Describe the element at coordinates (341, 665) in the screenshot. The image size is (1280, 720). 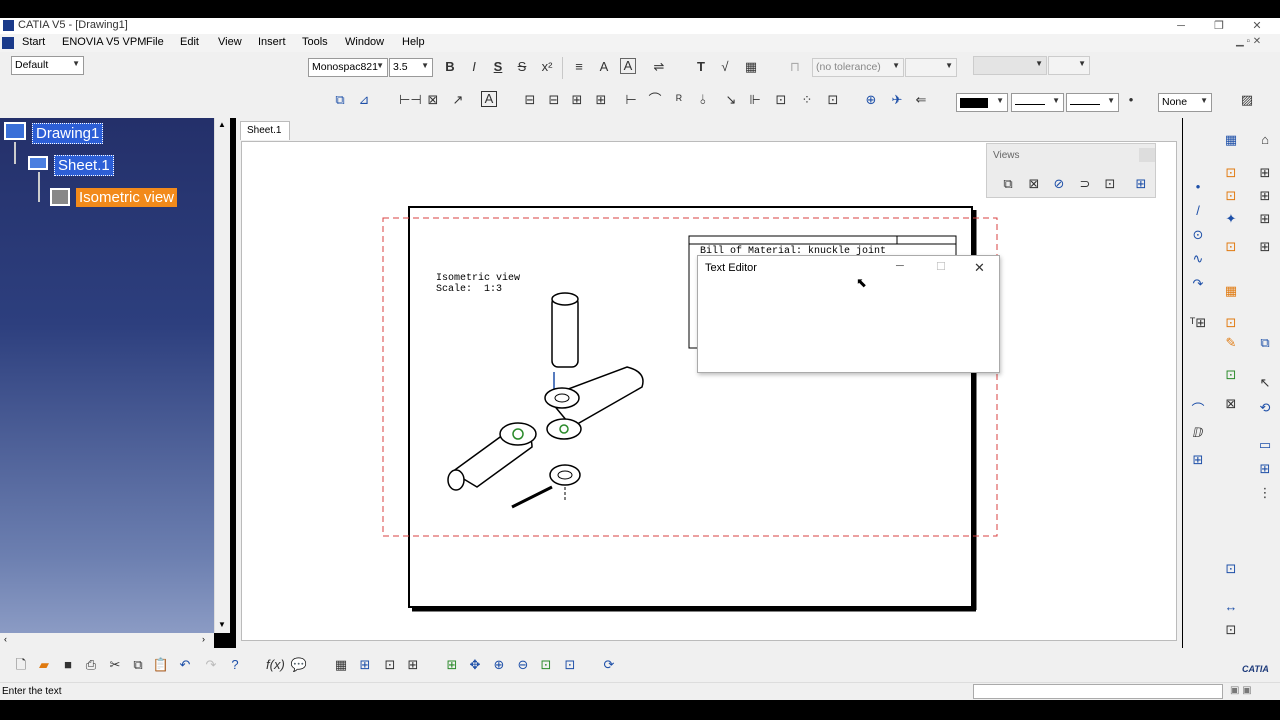
I see `table-bottom-icon: ▦` at that location.